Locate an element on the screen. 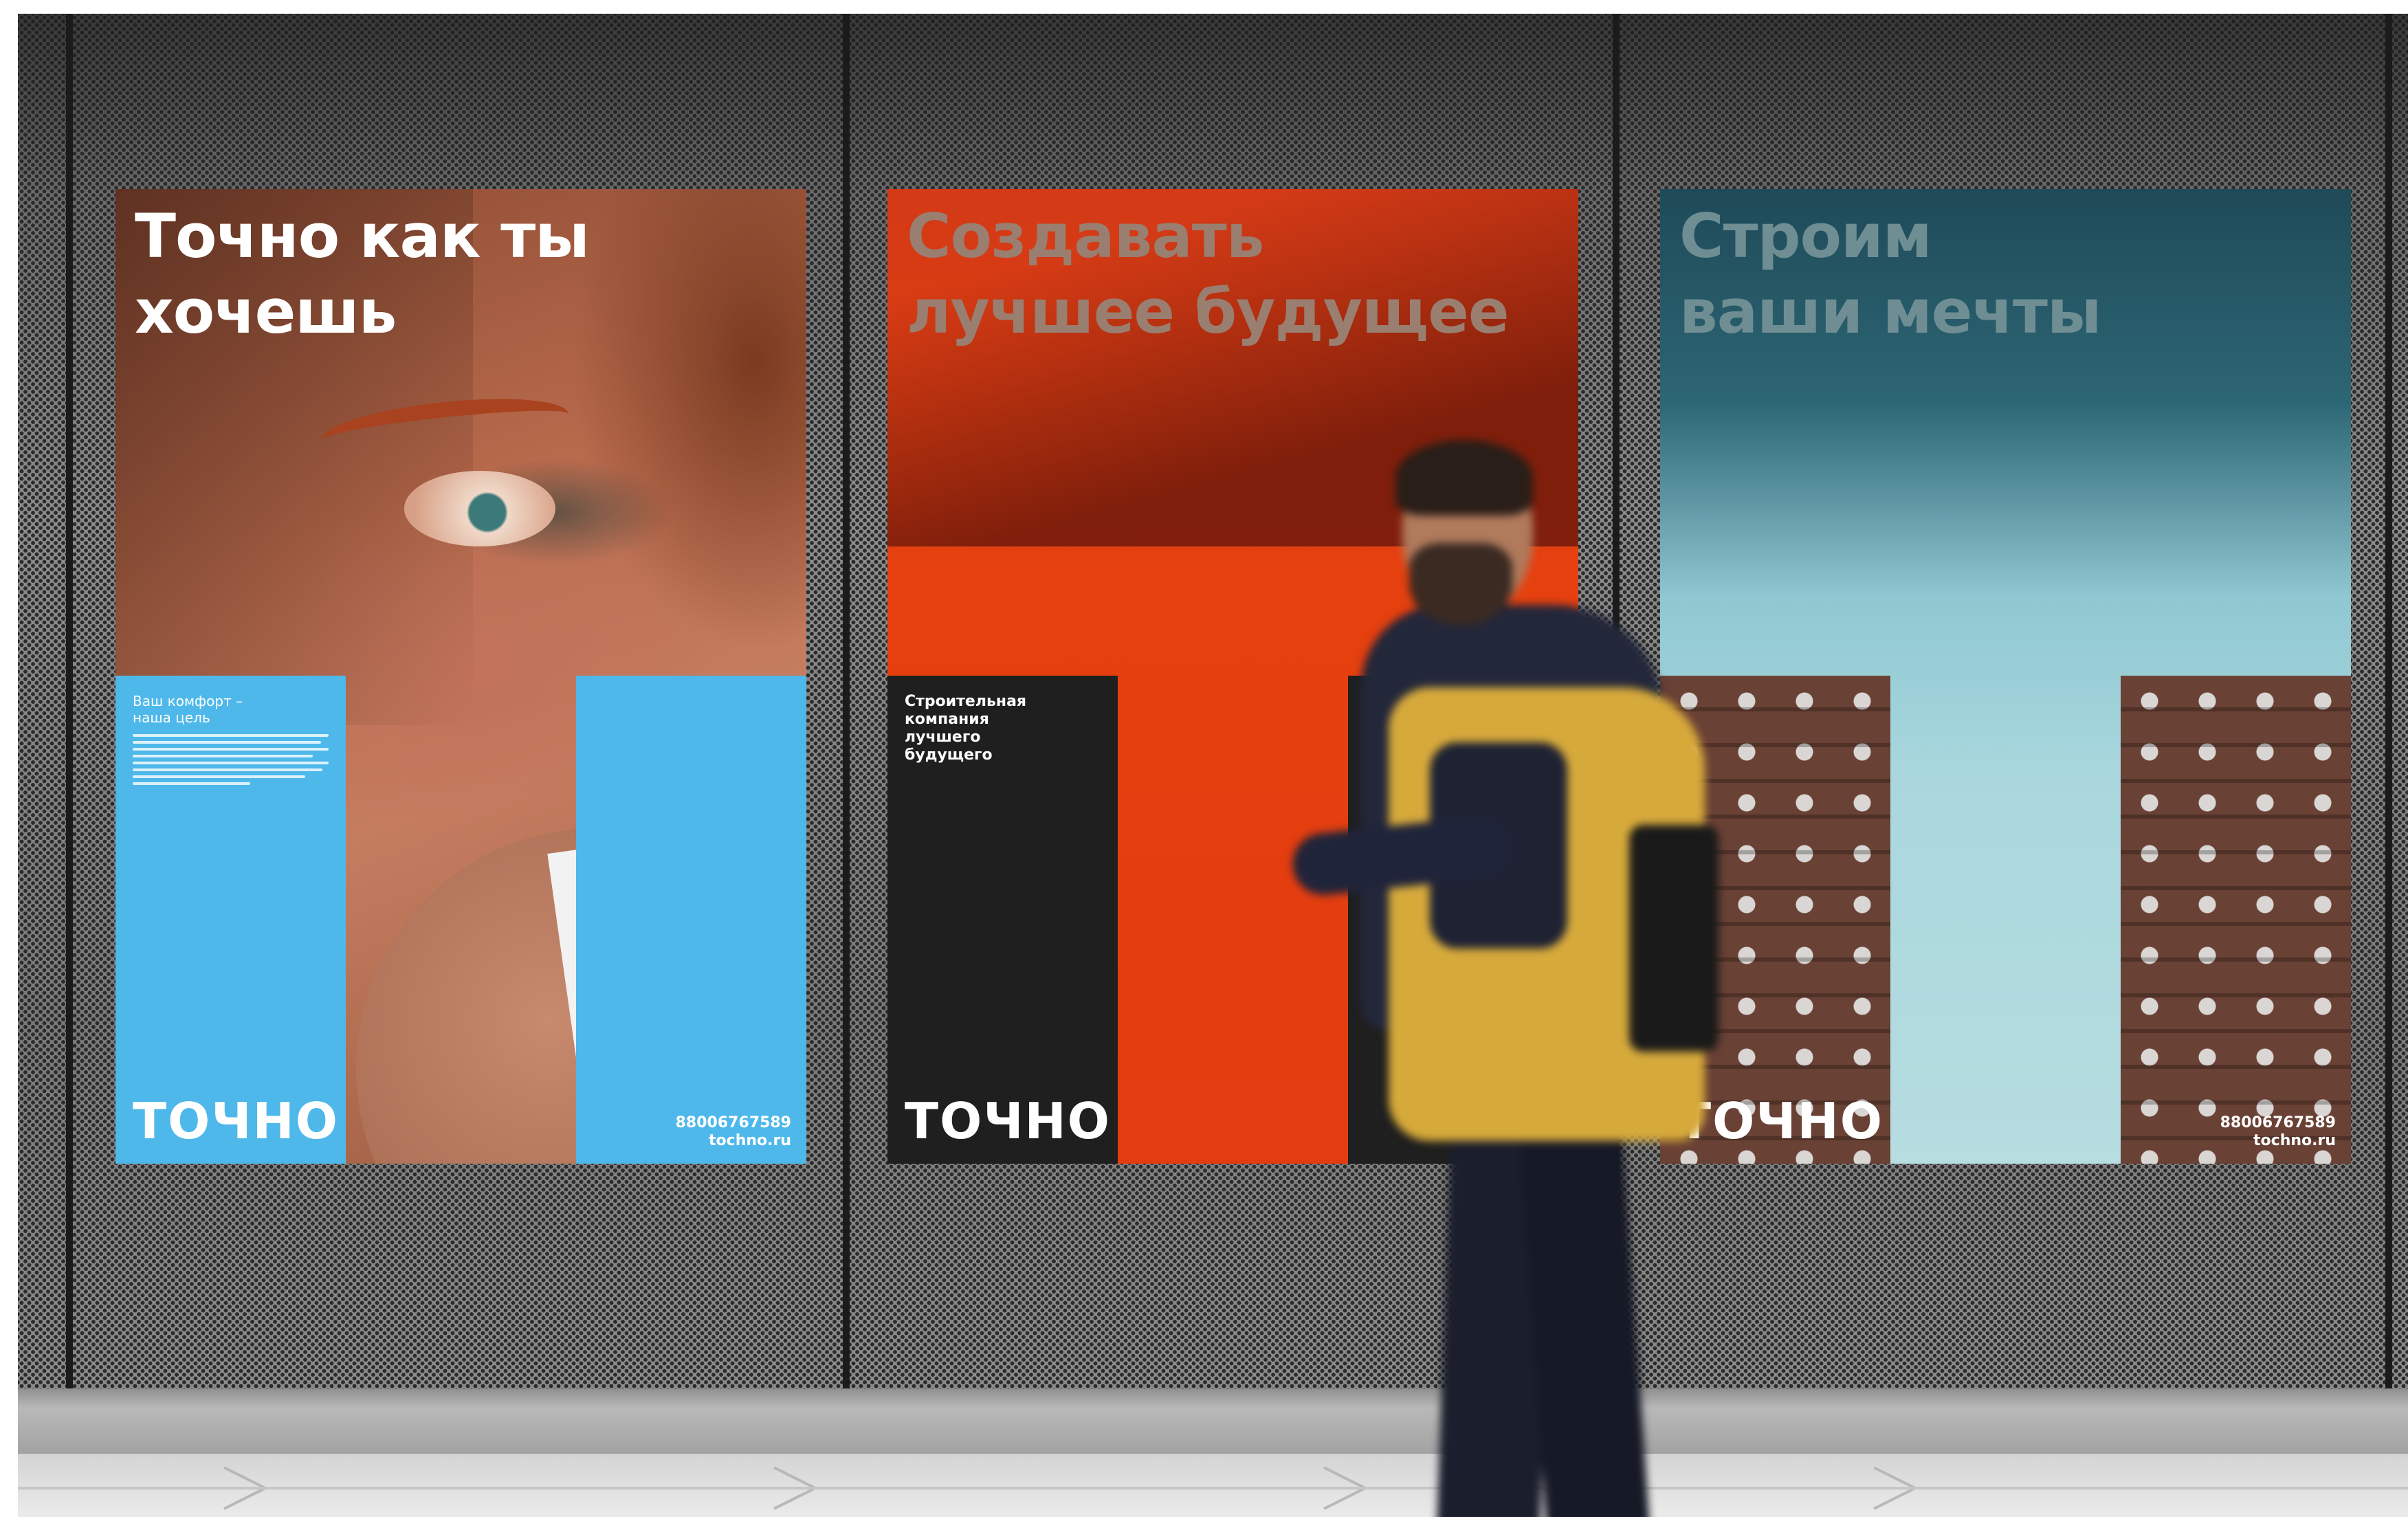 The width and height of the screenshot is (2408, 1517). wall-base-ledge is located at coordinates (1213, 1421).